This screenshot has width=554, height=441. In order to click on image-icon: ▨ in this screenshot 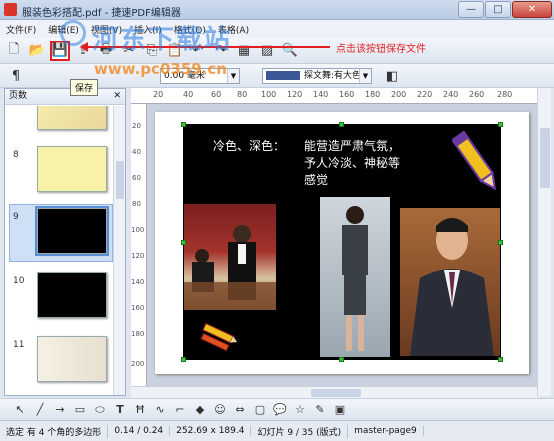, I will do `click(267, 51)`.